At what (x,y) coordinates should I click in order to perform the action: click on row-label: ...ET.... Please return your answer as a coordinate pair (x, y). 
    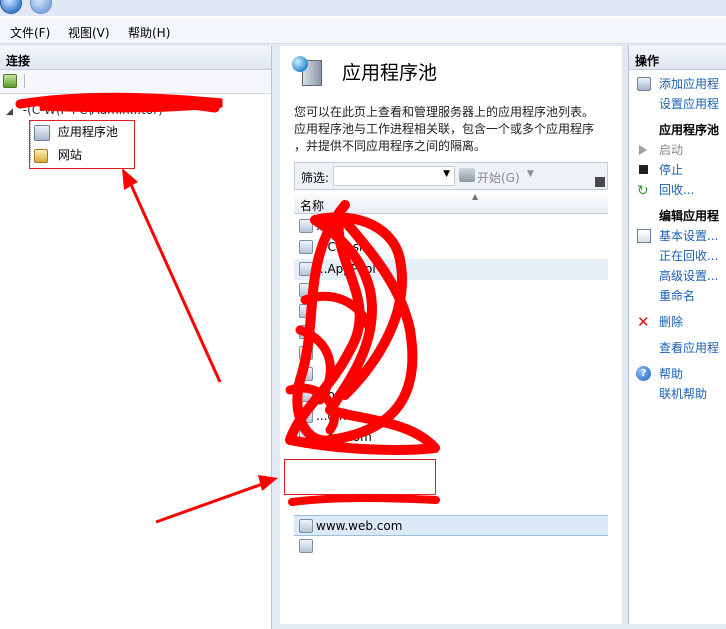
    Looking at the image, I should click on (334, 226).